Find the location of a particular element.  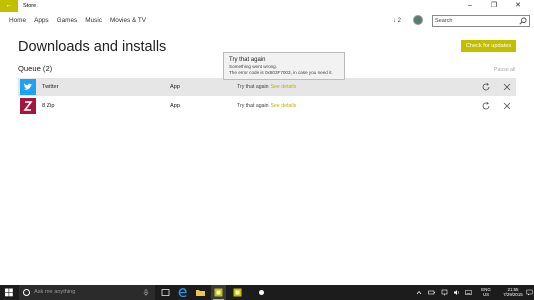

back-button: ← is located at coordinates (9, 6).